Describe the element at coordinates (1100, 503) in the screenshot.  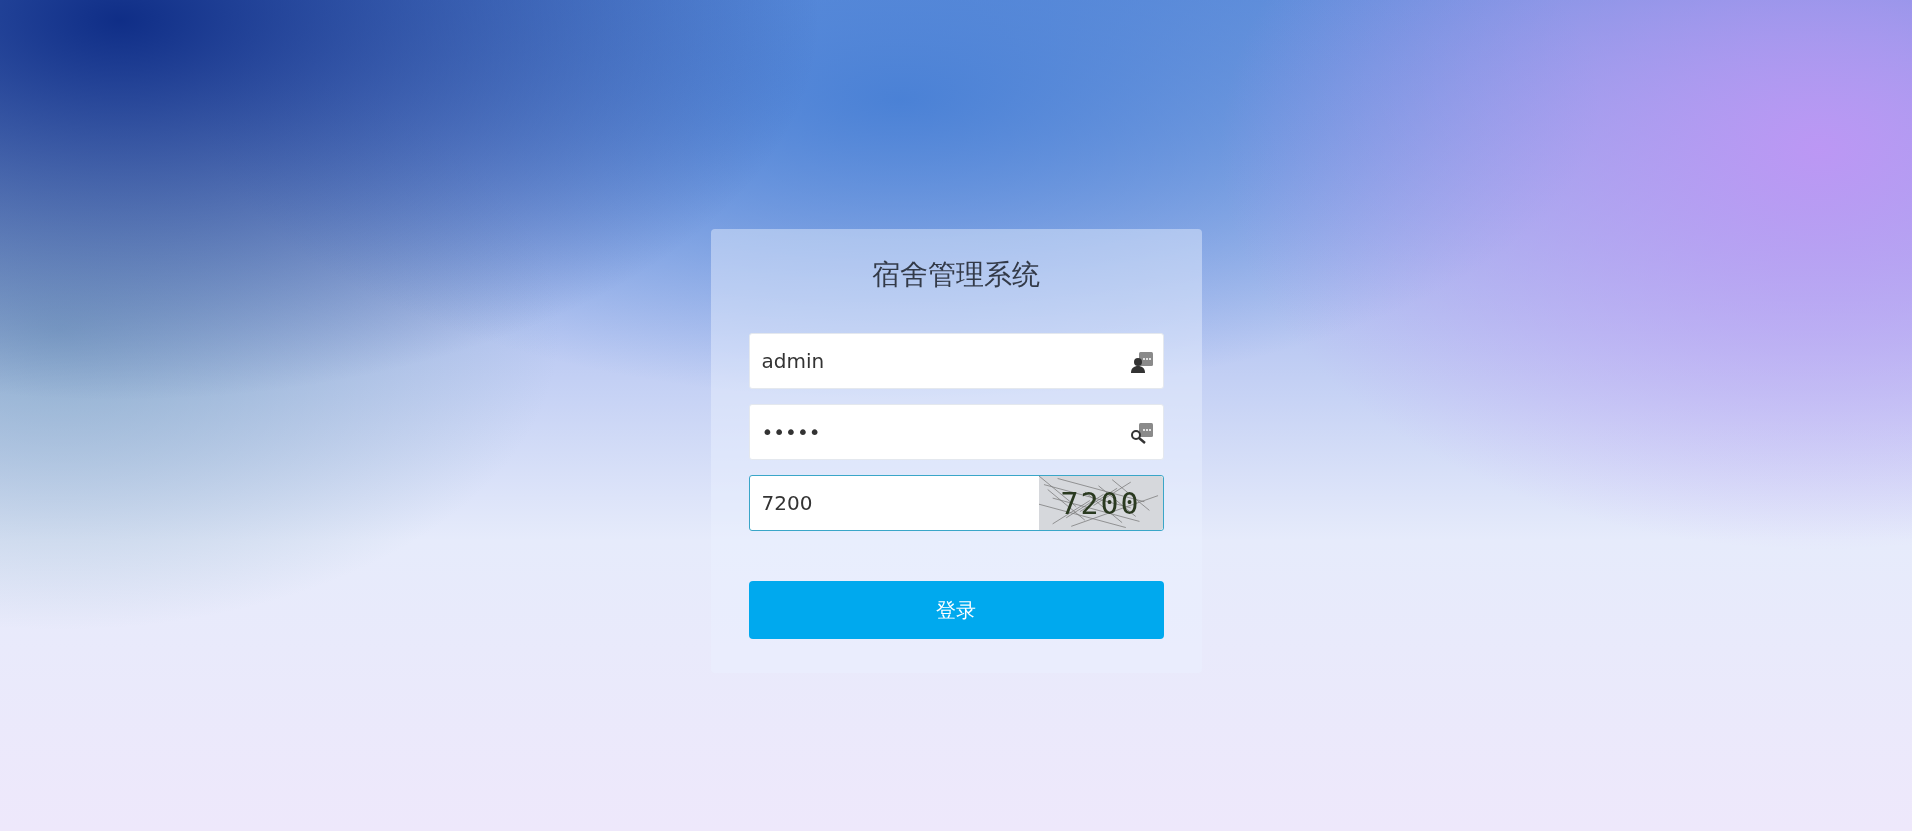
I see `captcha-image: 7200` at that location.